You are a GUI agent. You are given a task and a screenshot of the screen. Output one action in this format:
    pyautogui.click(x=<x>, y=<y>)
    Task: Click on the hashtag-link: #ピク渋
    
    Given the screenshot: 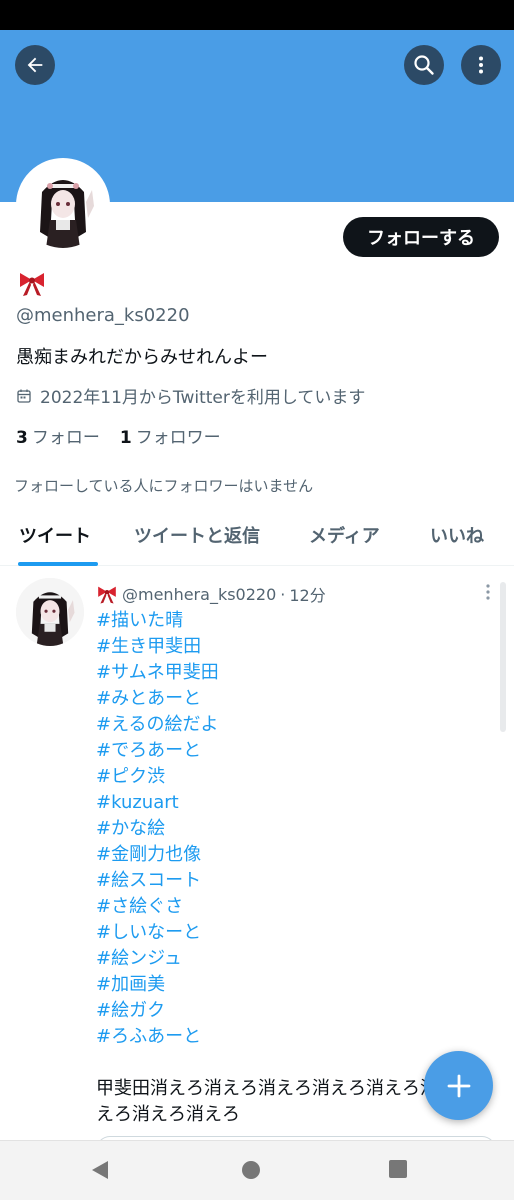 What is the action you would take?
    pyautogui.click(x=157, y=777)
    